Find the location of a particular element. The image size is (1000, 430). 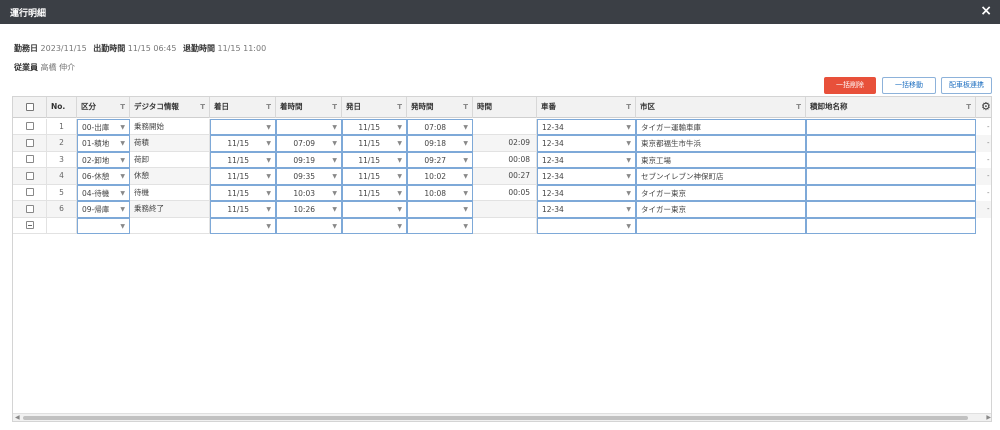

kubun-select: 04-待機 ▼ is located at coordinates (103, 192).